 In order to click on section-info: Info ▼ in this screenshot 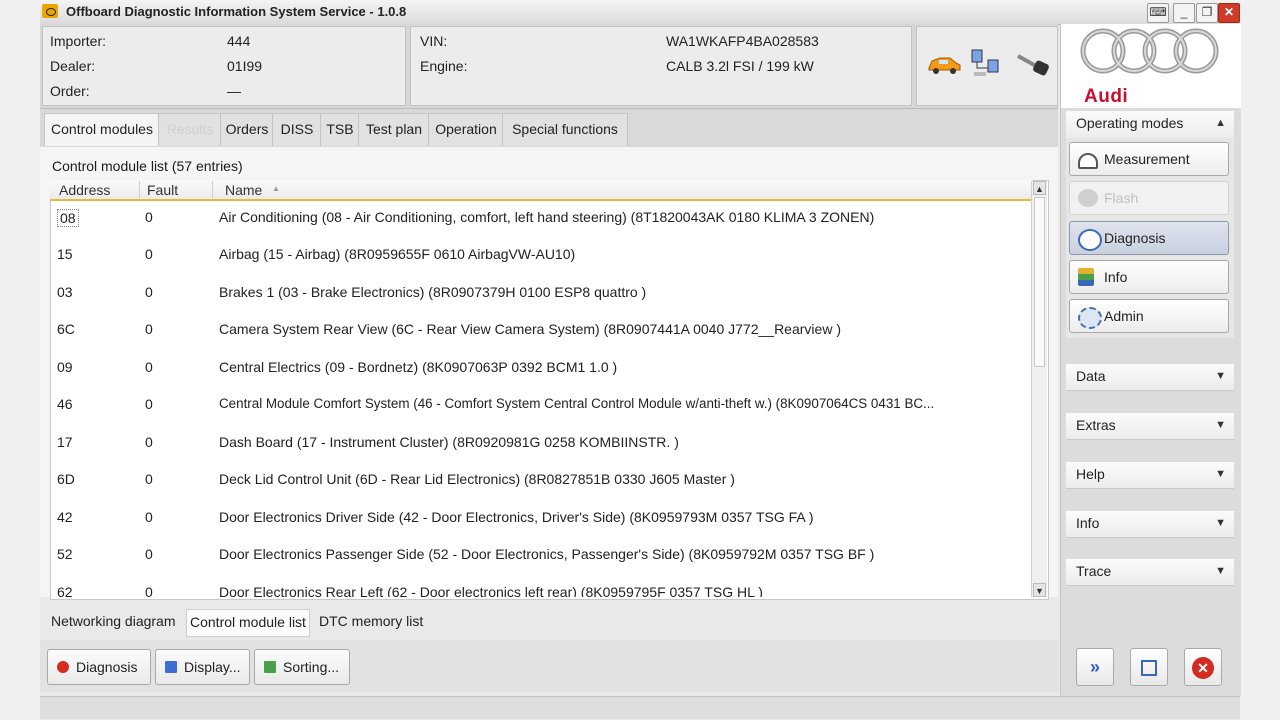, I will do `click(1150, 524)`.